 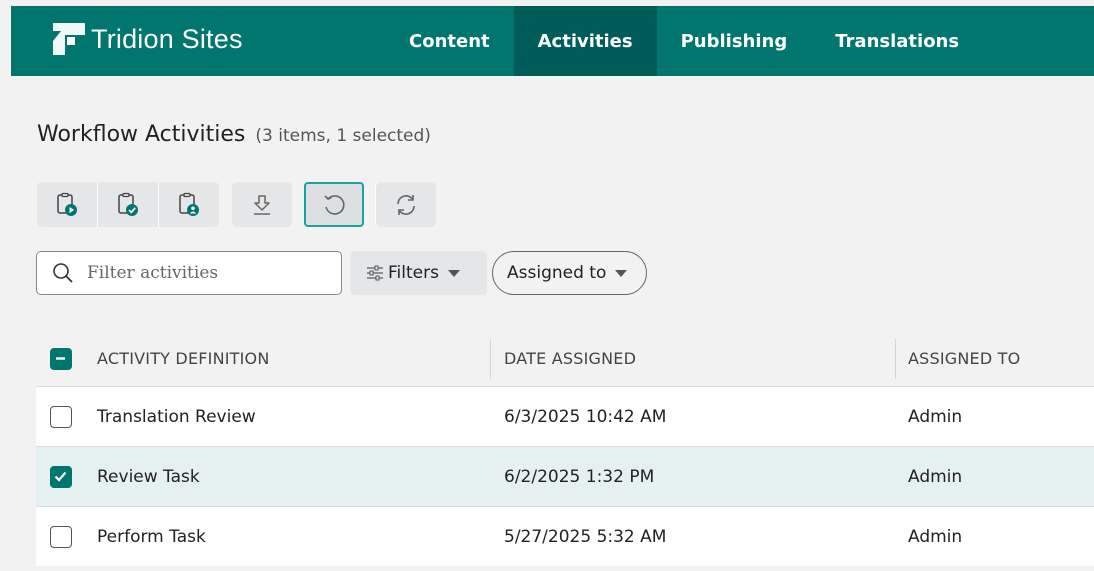 I want to click on nav-item-publishing: Publishing, so click(x=734, y=41).